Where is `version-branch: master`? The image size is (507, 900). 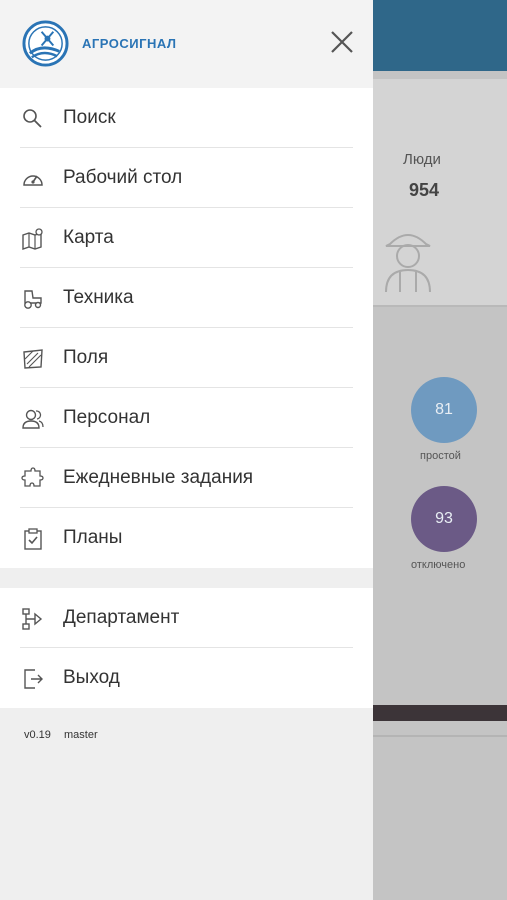
version-branch: master is located at coordinates (80, 735).